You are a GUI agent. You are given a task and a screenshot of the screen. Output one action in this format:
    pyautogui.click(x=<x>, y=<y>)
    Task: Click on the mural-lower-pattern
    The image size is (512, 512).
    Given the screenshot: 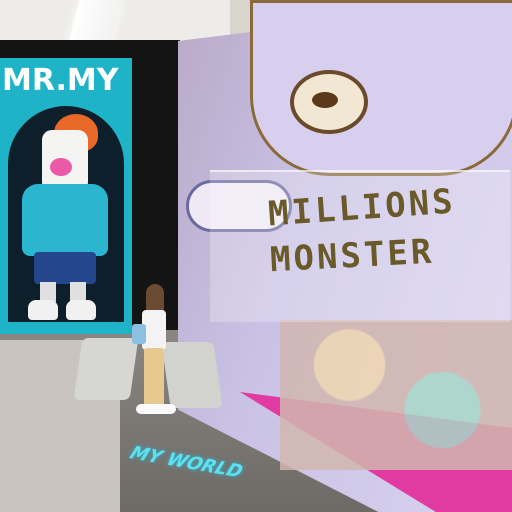 What is the action you would take?
    pyautogui.click(x=396, y=395)
    